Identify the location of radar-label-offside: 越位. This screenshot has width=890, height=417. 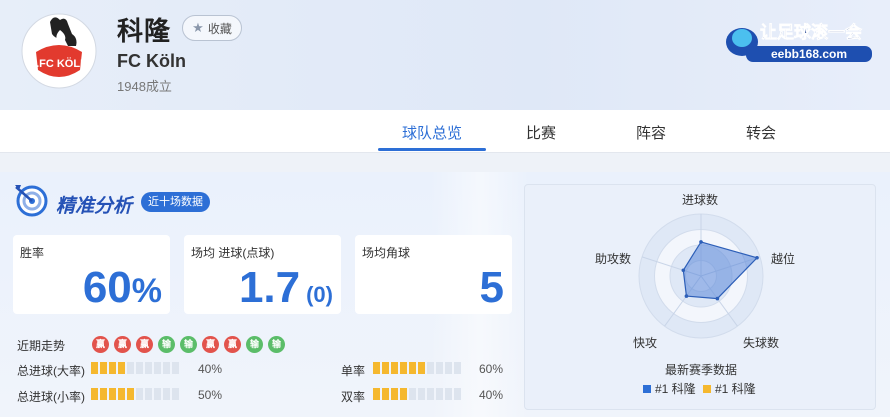
(783, 259).